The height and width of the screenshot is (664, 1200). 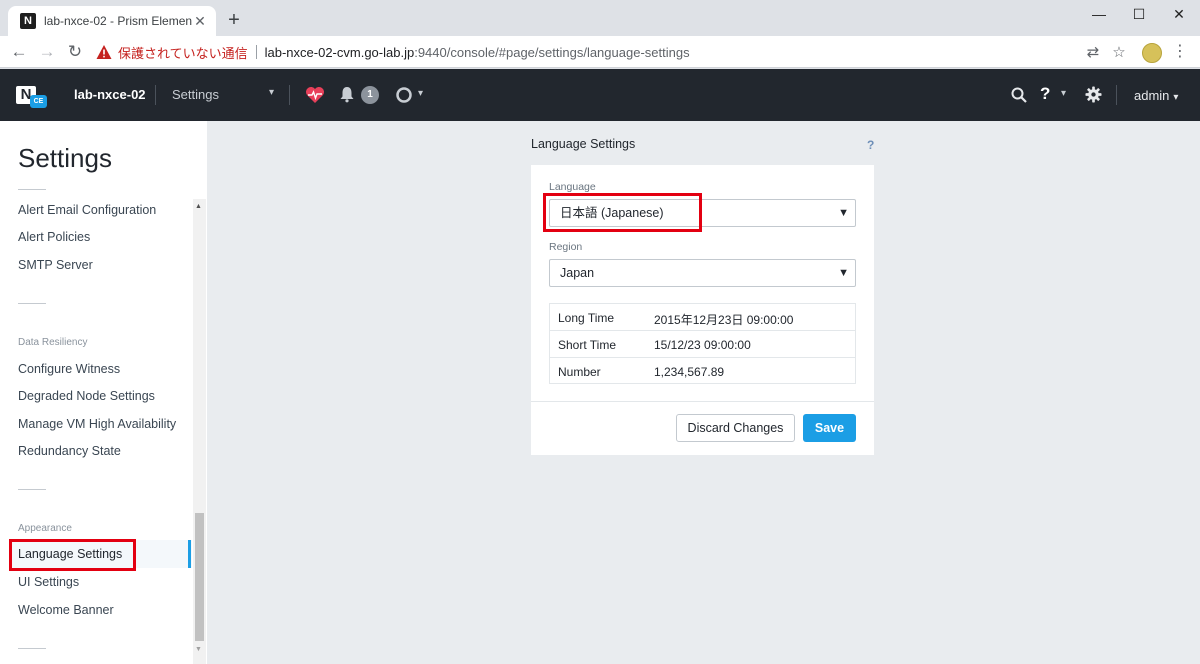 What do you see at coordinates (104, 52) in the screenshot?
I see `warning-triangle-icon` at bounding box center [104, 52].